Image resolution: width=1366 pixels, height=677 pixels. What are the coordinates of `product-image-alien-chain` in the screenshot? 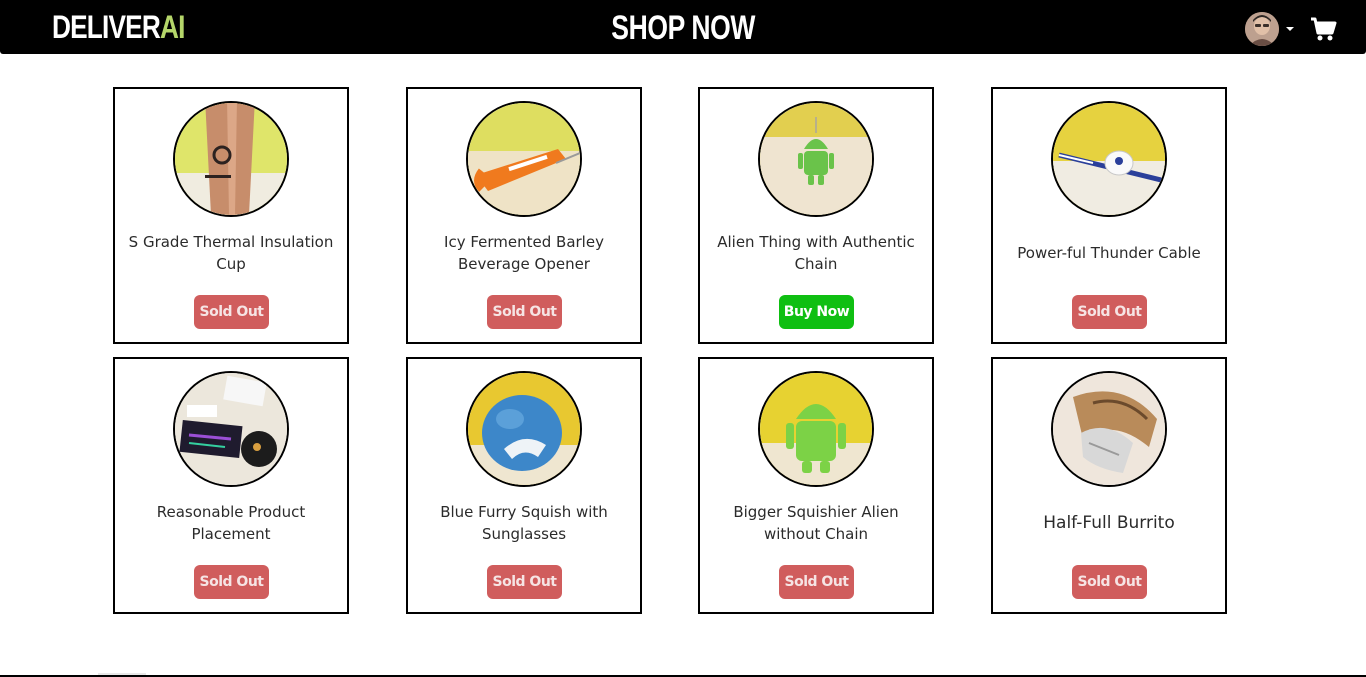 It's located at (816, 159).